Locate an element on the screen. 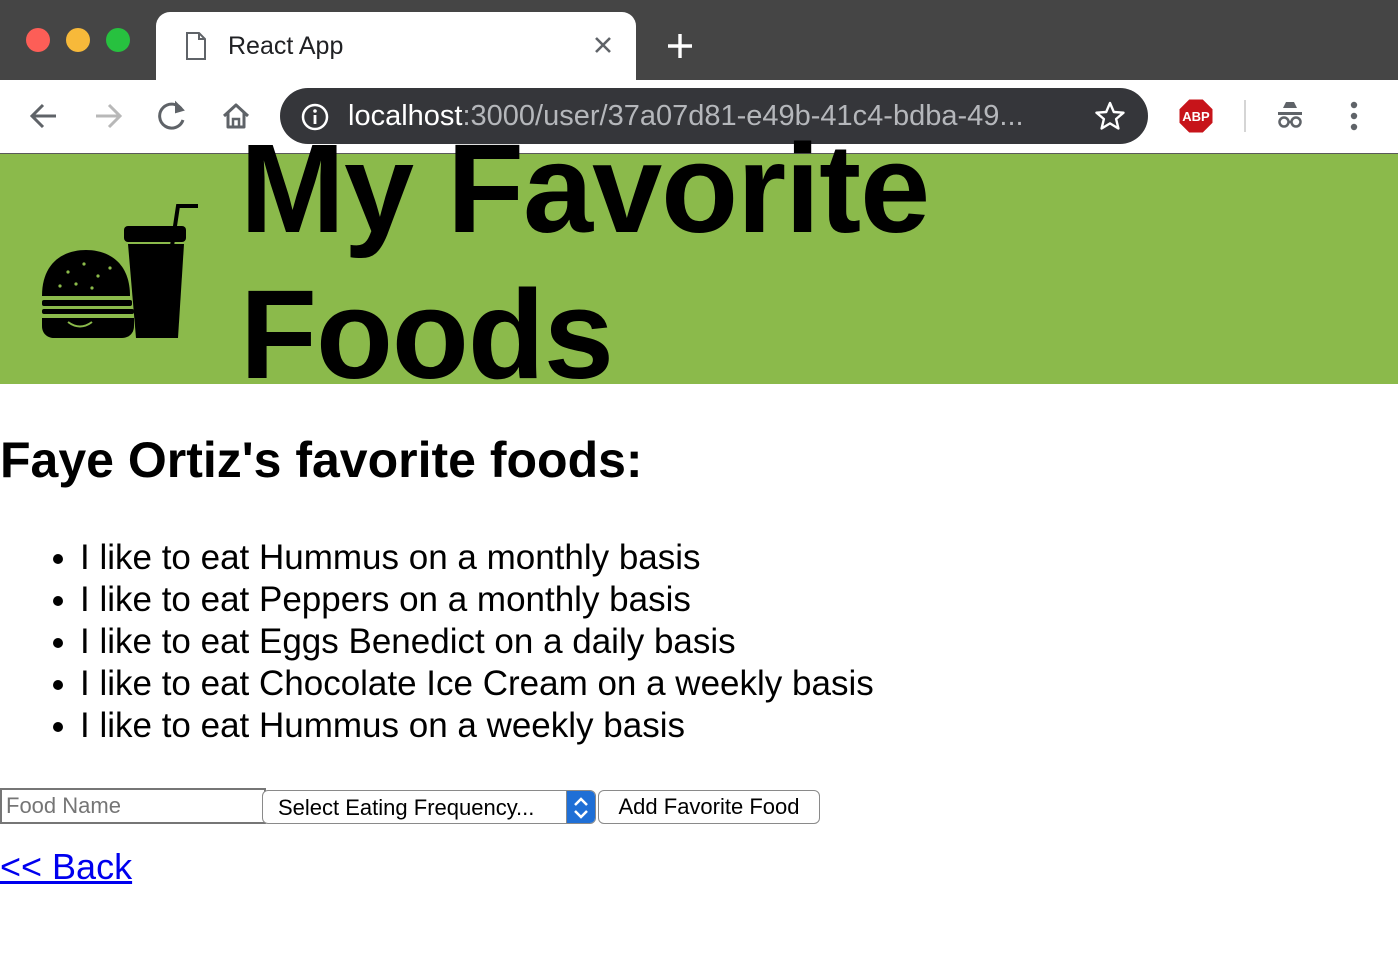  site-title: My Favorite Foods is located at coordinates (585, 261).